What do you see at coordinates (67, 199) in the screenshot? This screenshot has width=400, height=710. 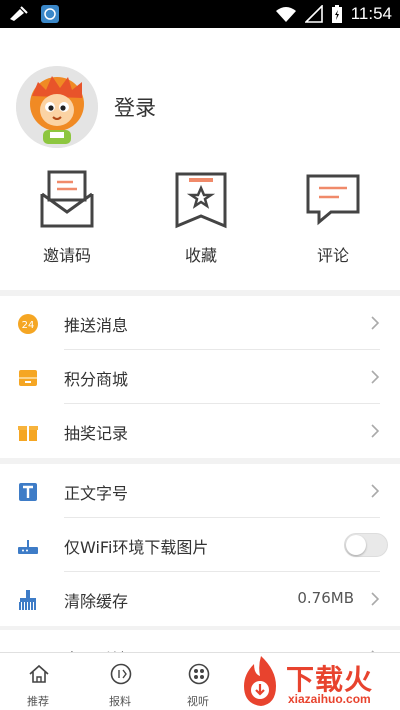 I see `envelope-icon` at bounding box center [67, 199].